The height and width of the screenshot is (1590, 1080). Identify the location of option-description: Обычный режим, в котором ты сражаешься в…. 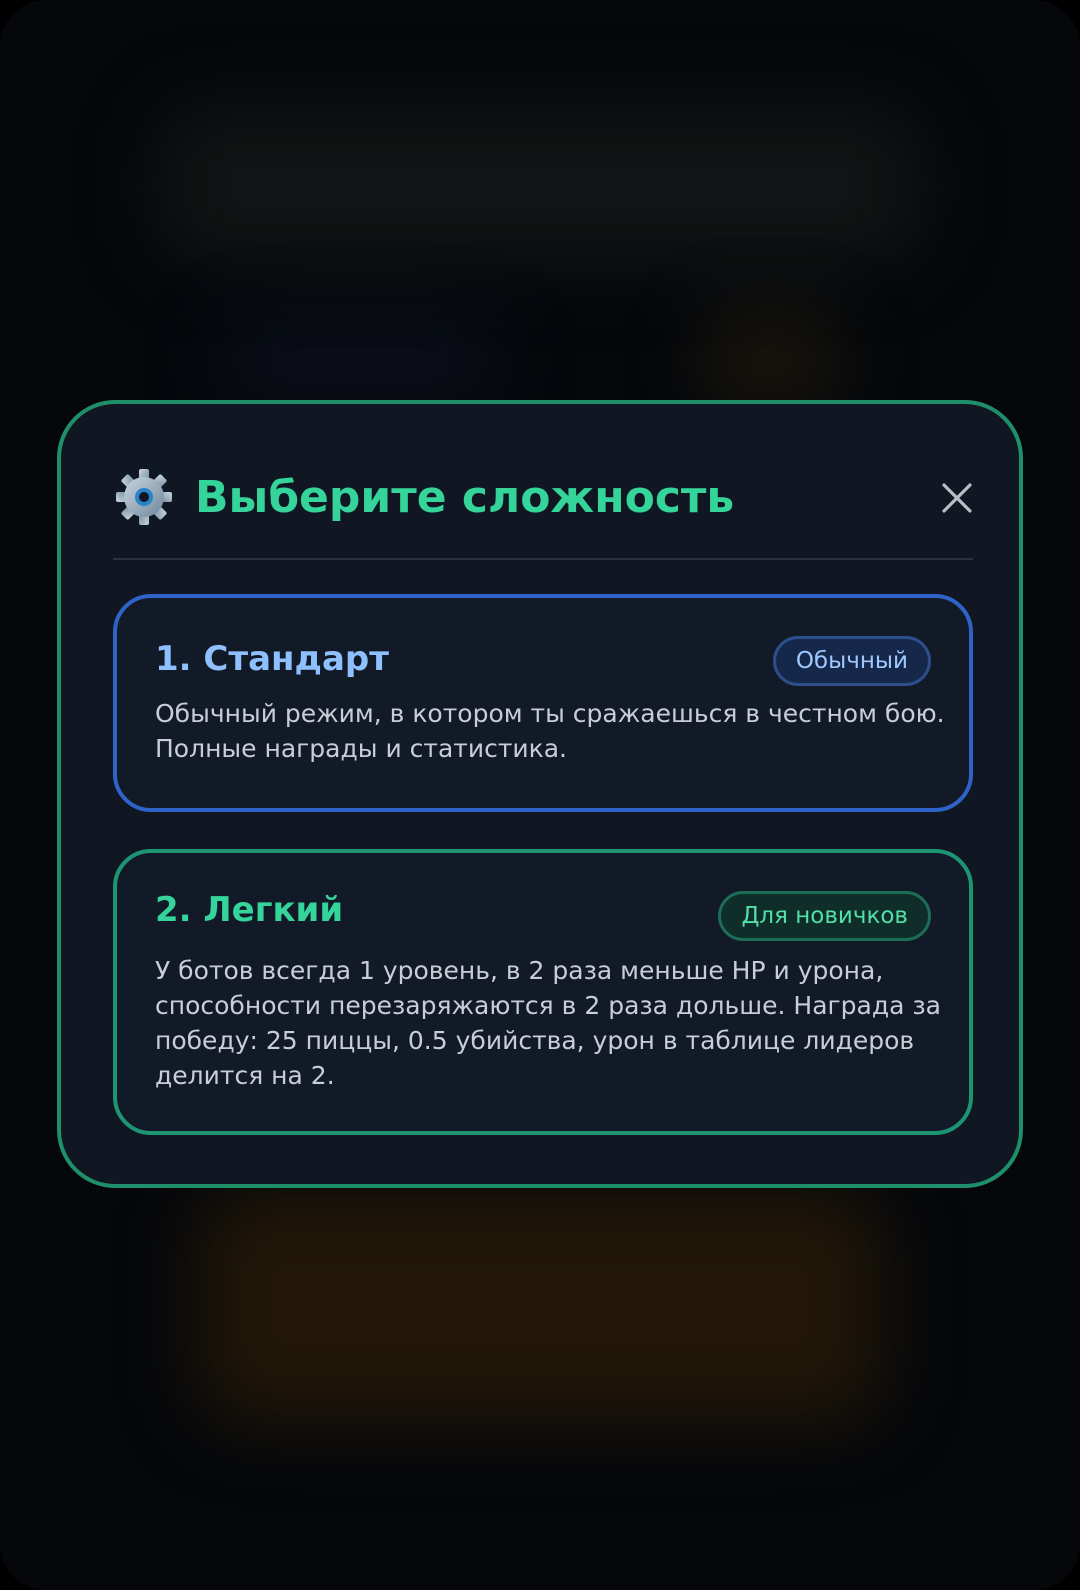
(550, 731).